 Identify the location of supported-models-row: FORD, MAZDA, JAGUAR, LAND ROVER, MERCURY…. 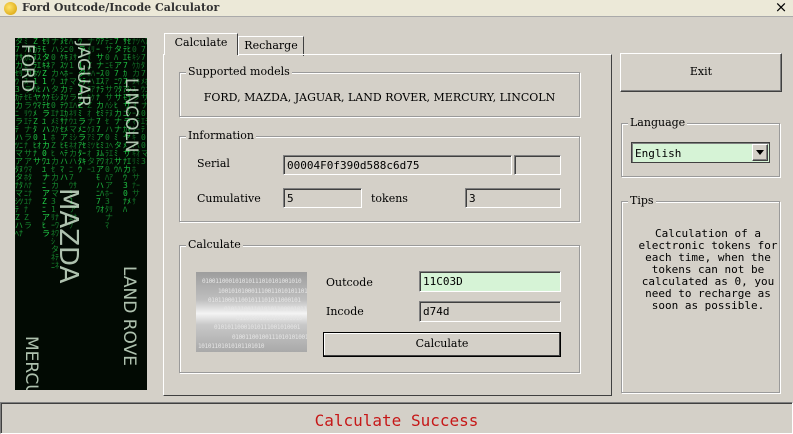
(379, 97).